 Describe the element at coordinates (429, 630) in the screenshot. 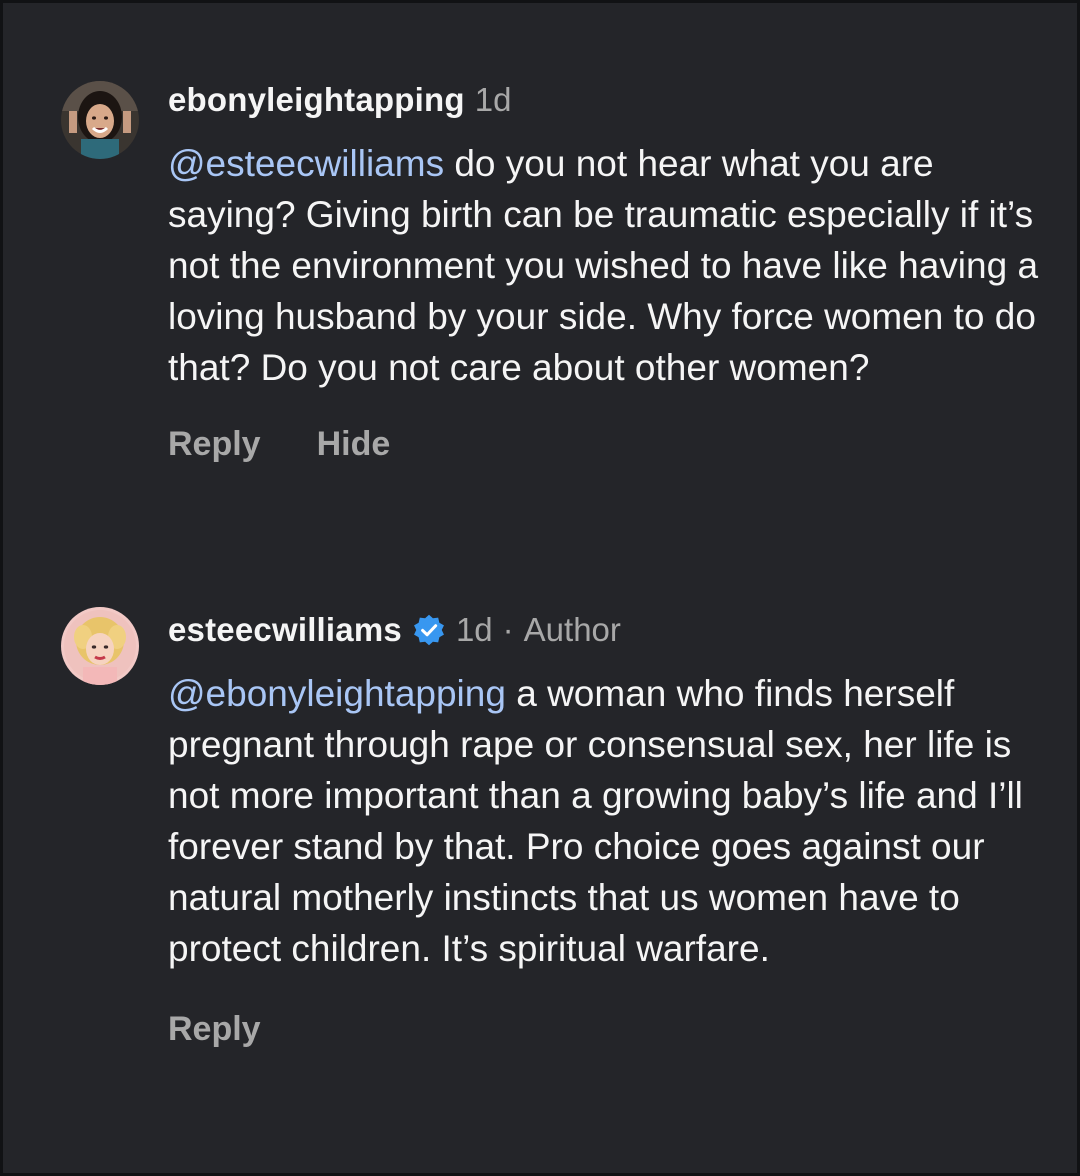

I see `verified-badge-icon` at that location.